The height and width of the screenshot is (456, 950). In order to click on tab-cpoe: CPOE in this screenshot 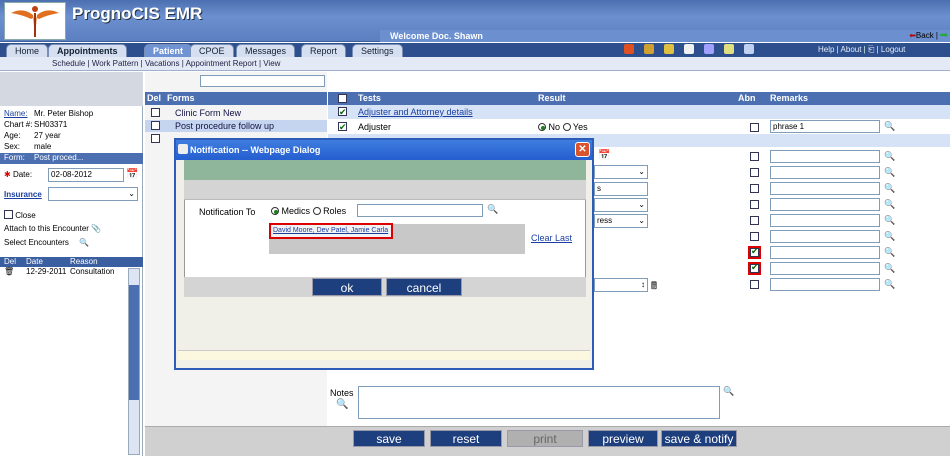, I will do `click(212, 50)`.